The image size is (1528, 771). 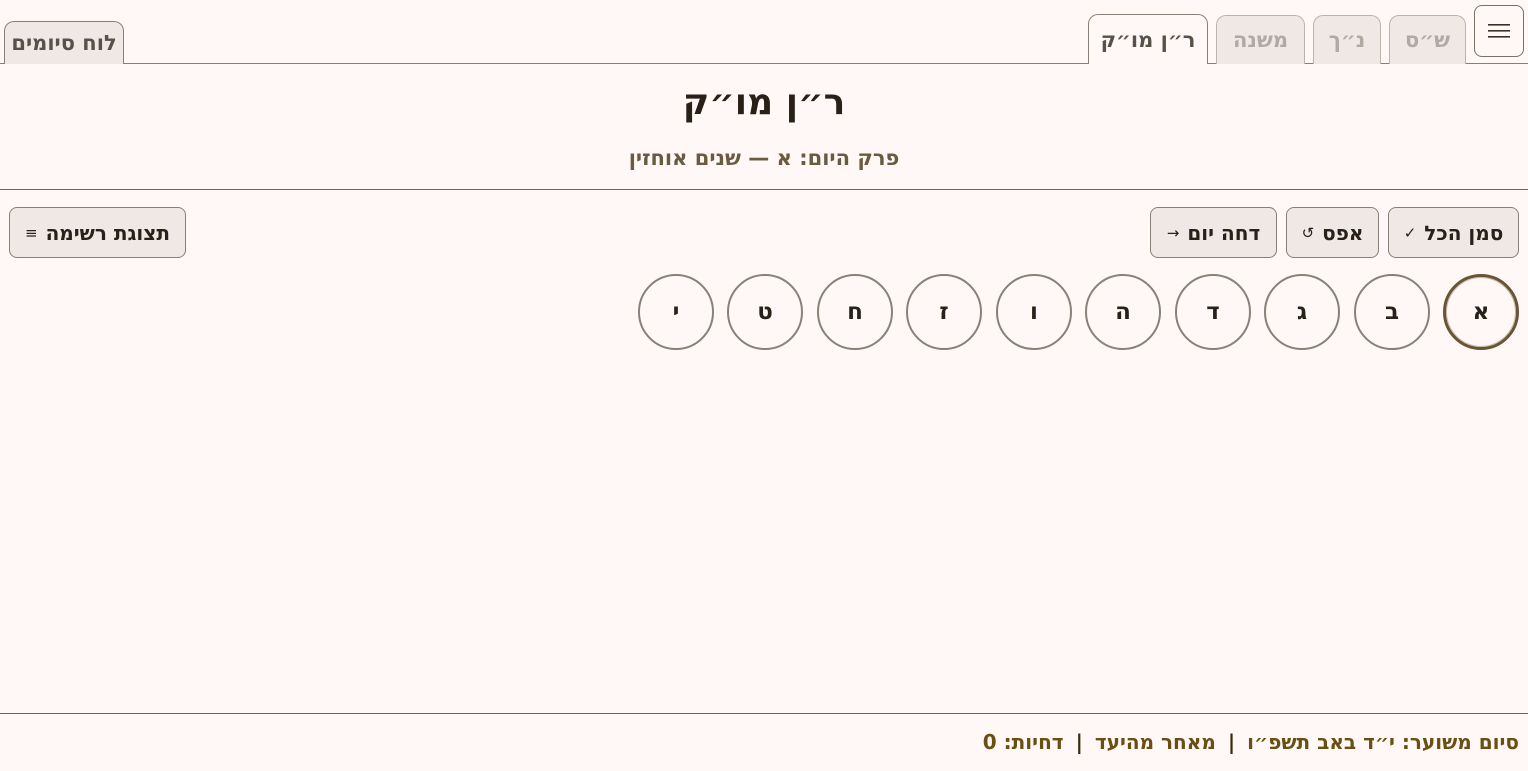 I want to click on mark-all-button: סמן הכל ✓, so click(x=1453, y=232).